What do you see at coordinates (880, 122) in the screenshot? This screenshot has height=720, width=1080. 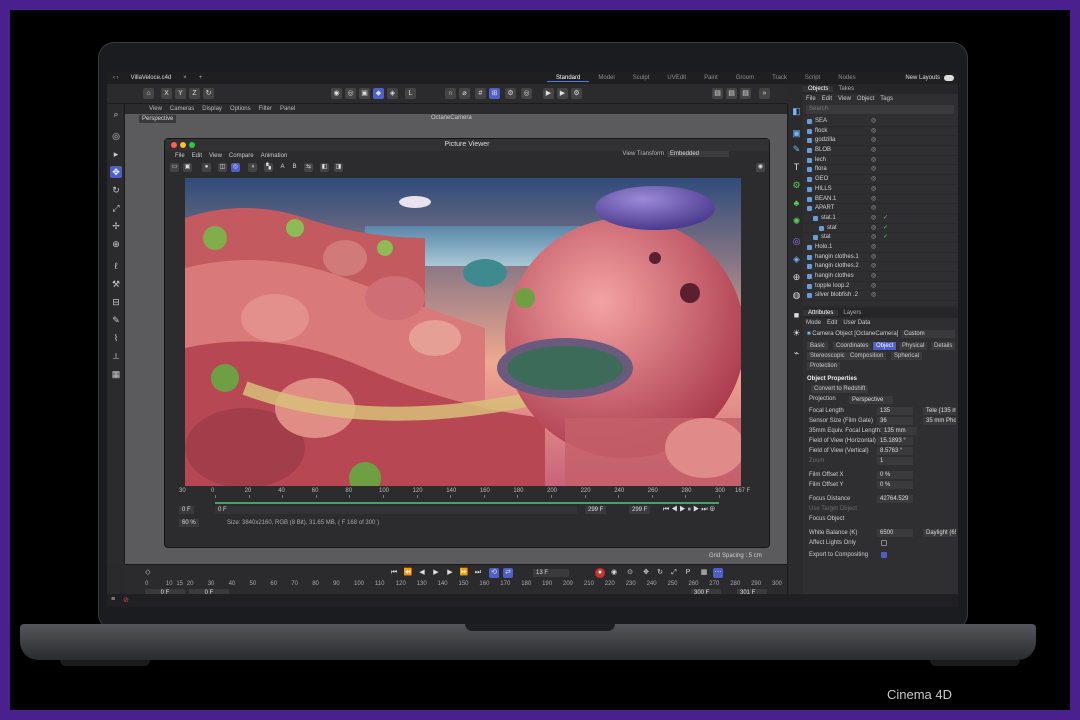 I see `object-row: SEA ◎` at bounding box center [880, 122].